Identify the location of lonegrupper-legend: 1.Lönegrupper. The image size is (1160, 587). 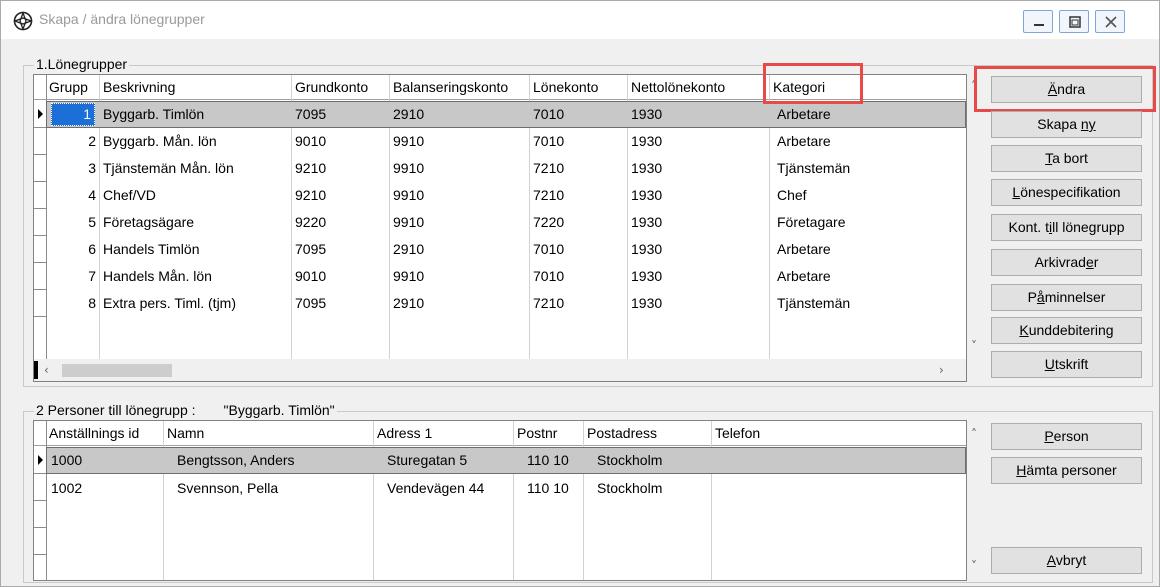
(82, 64).